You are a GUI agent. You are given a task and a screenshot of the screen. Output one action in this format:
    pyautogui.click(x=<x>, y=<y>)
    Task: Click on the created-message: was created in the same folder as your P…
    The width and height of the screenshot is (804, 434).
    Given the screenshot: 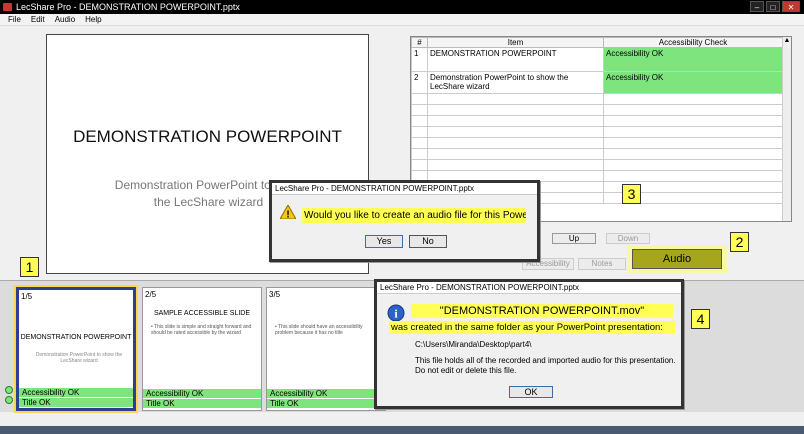 What is the action you would take?
    pyautogui.click(x=532, y=327)
    